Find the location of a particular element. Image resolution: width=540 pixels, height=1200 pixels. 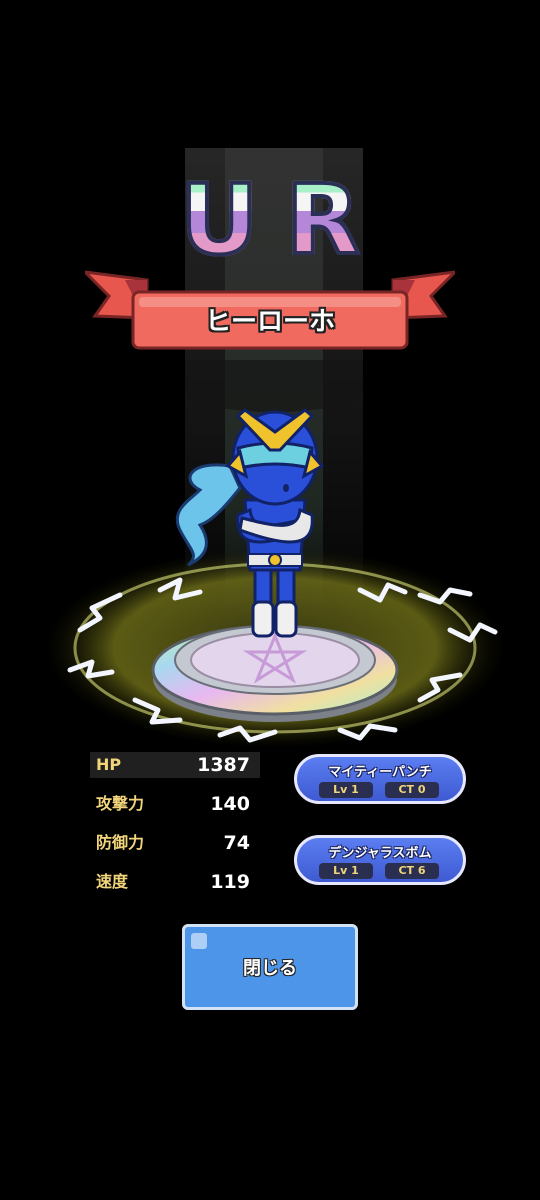

stat-label-hp: HP is located at coordinates (109, 764).